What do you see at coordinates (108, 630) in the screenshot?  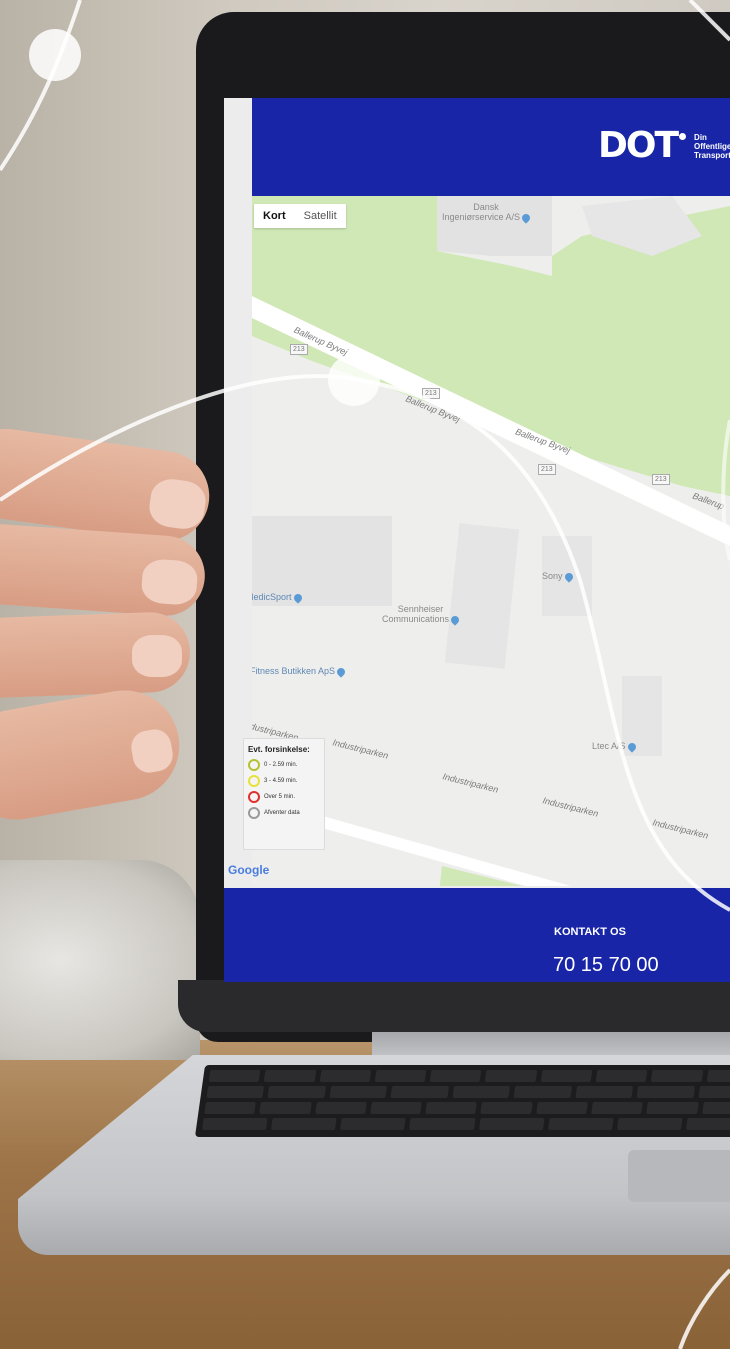 I see `hand` at bounding box center [108, 630].